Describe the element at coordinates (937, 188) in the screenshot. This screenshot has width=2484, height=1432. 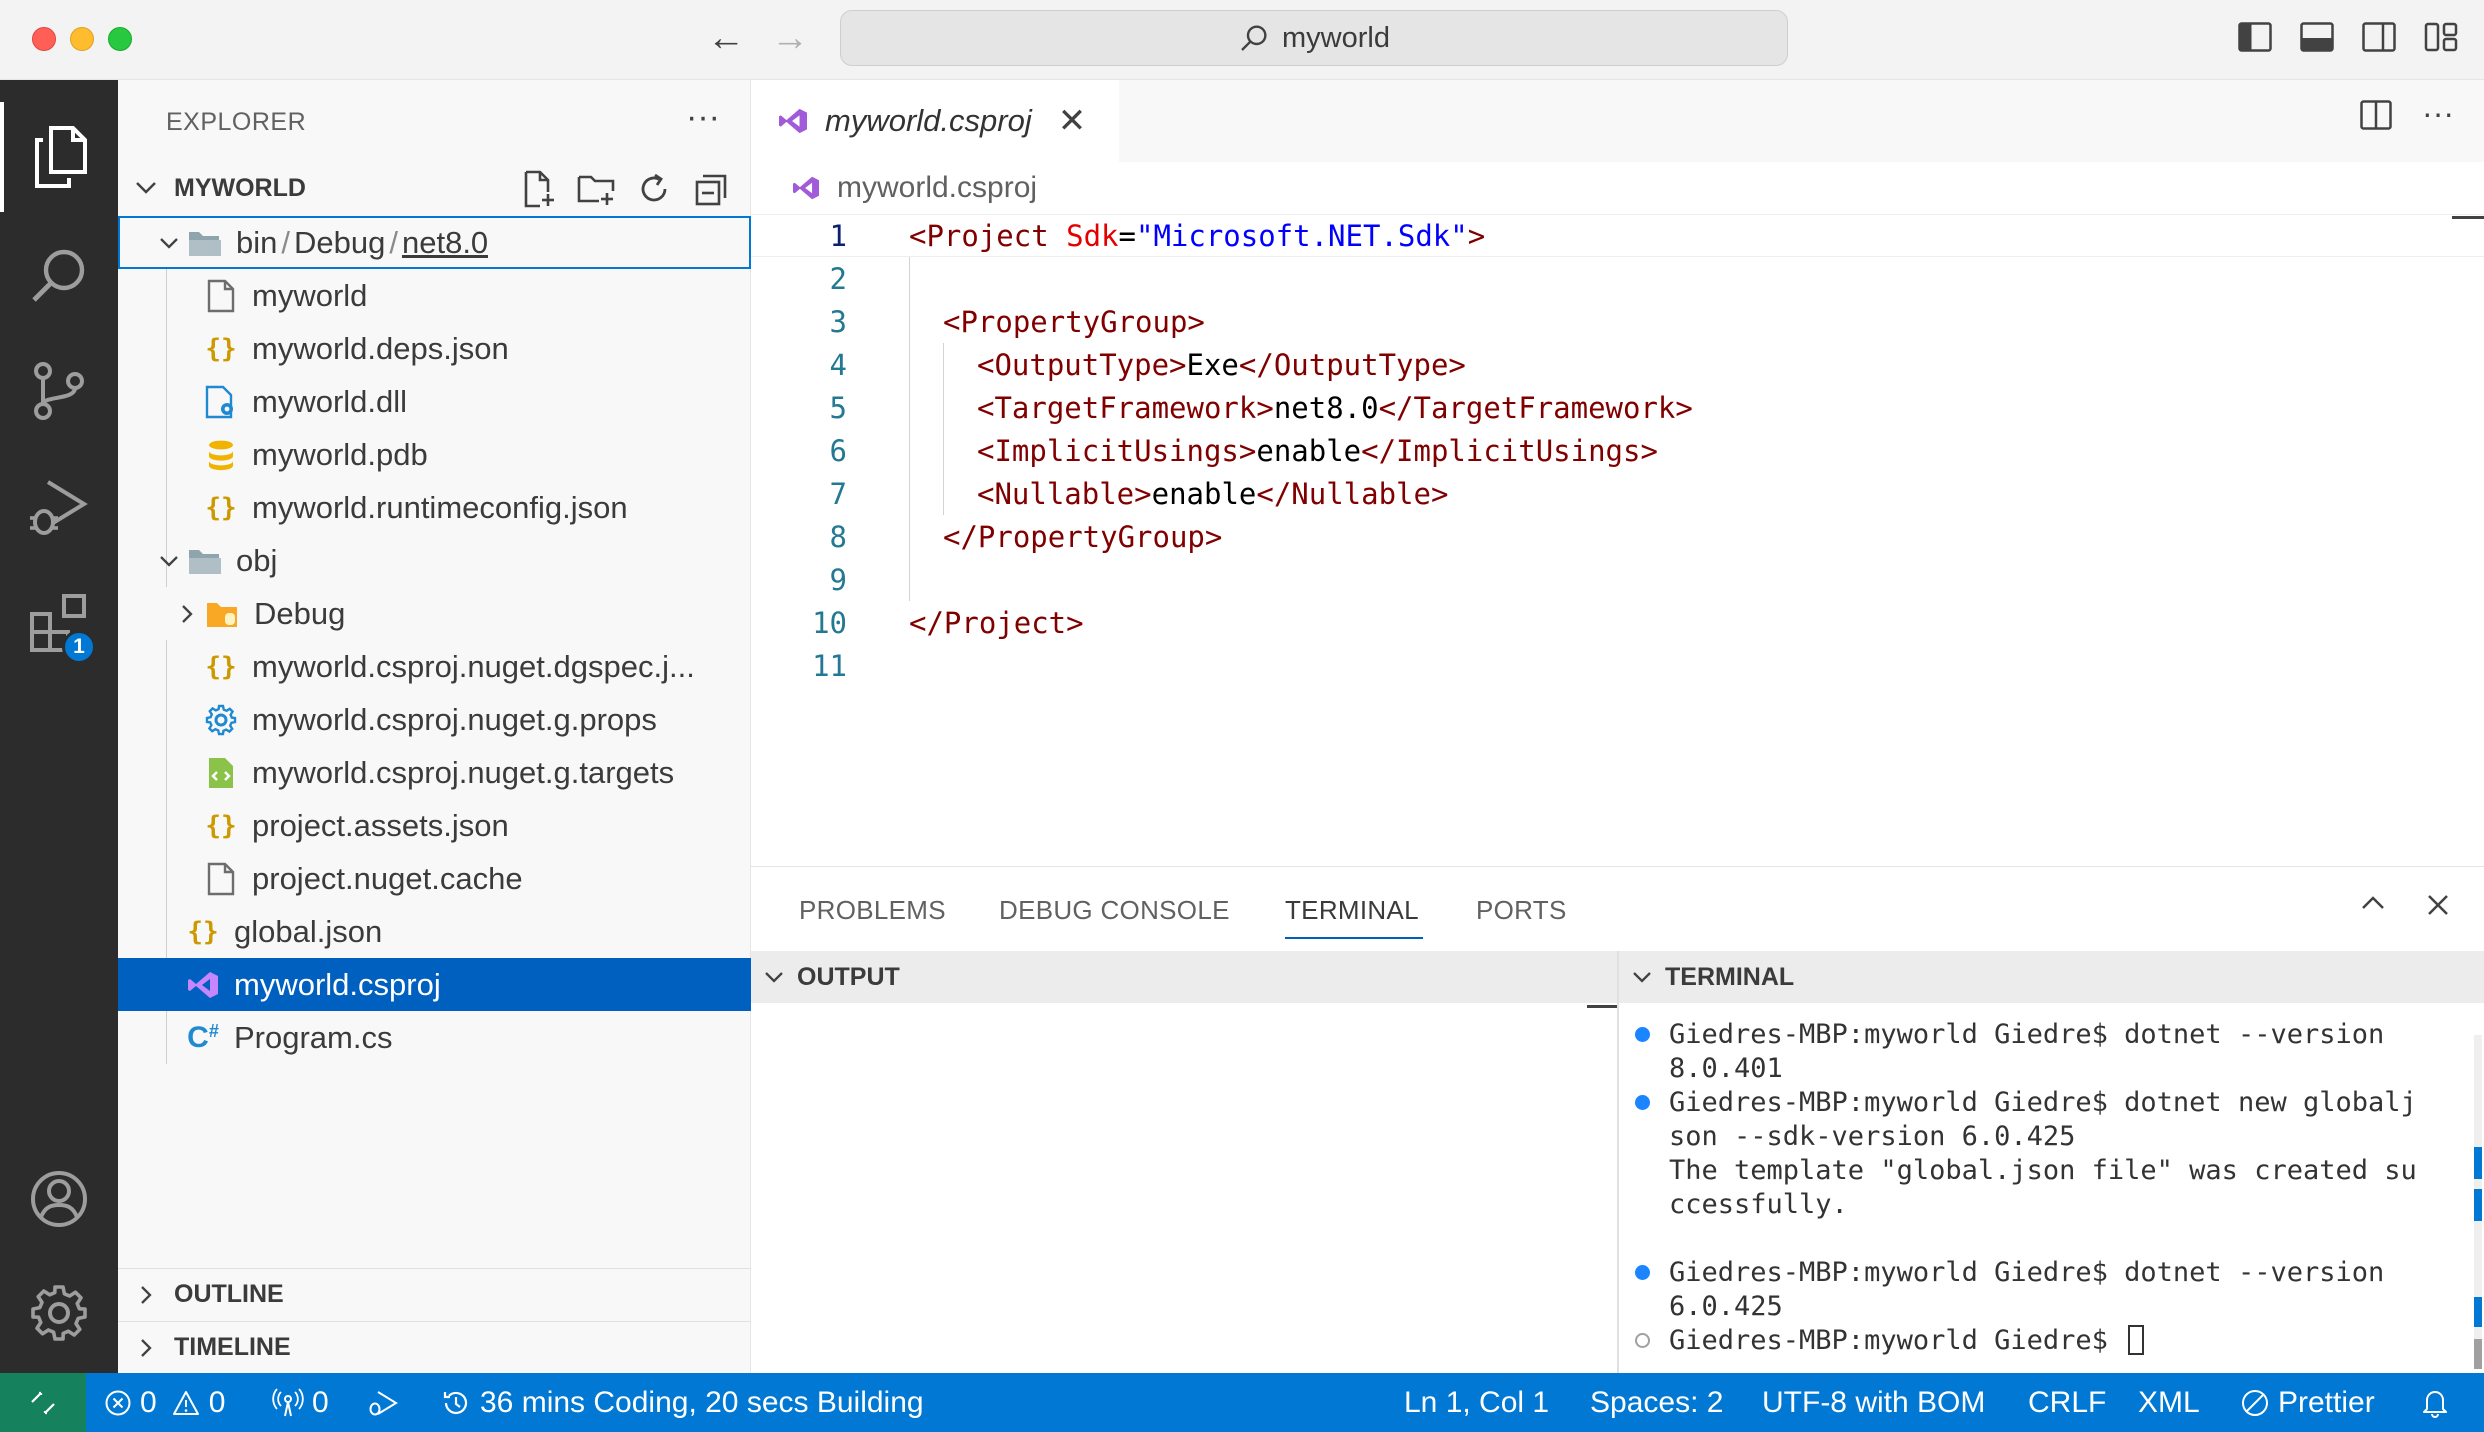
I see `breadcrumb-item: myworld.csproj` at that location.